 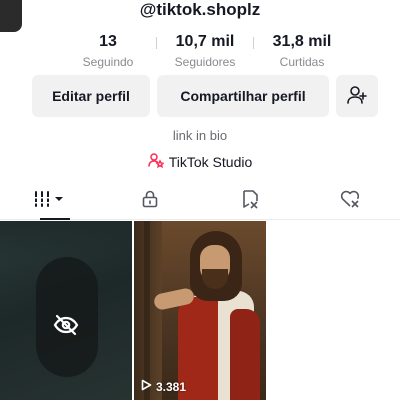 I want to click on studio-icon, so click(x=156, y=161).